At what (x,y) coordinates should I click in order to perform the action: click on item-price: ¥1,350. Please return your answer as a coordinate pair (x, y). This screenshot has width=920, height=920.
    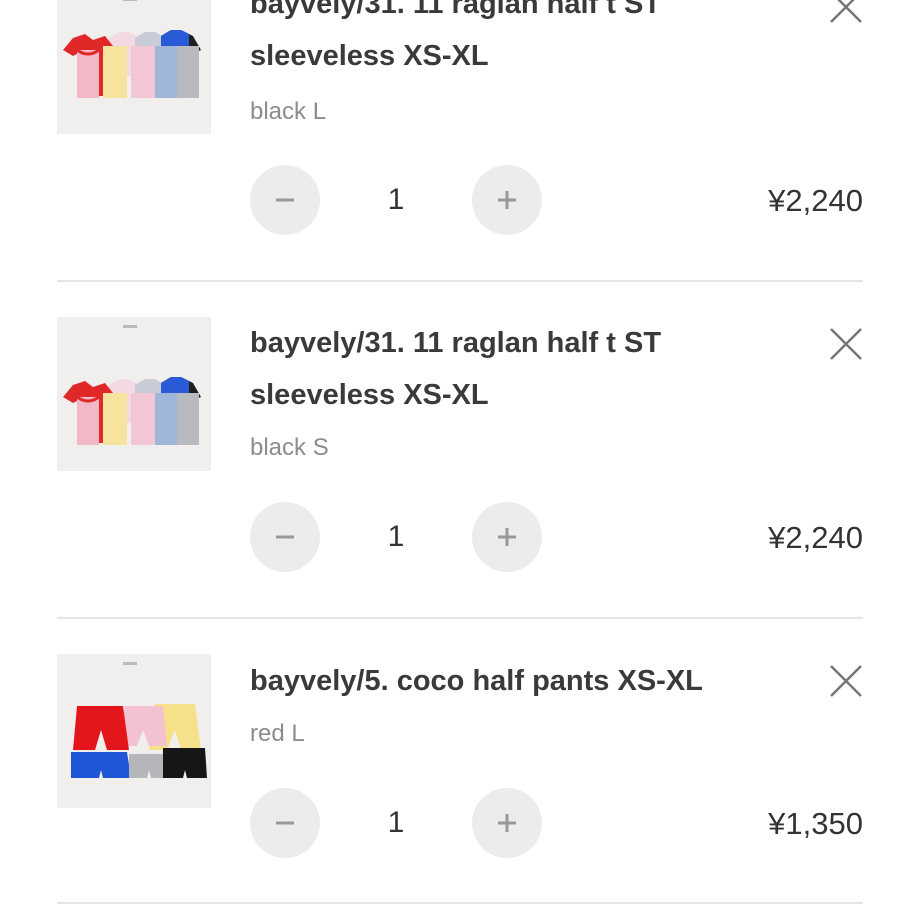
    Looking at the image, I should click on (815, 823).